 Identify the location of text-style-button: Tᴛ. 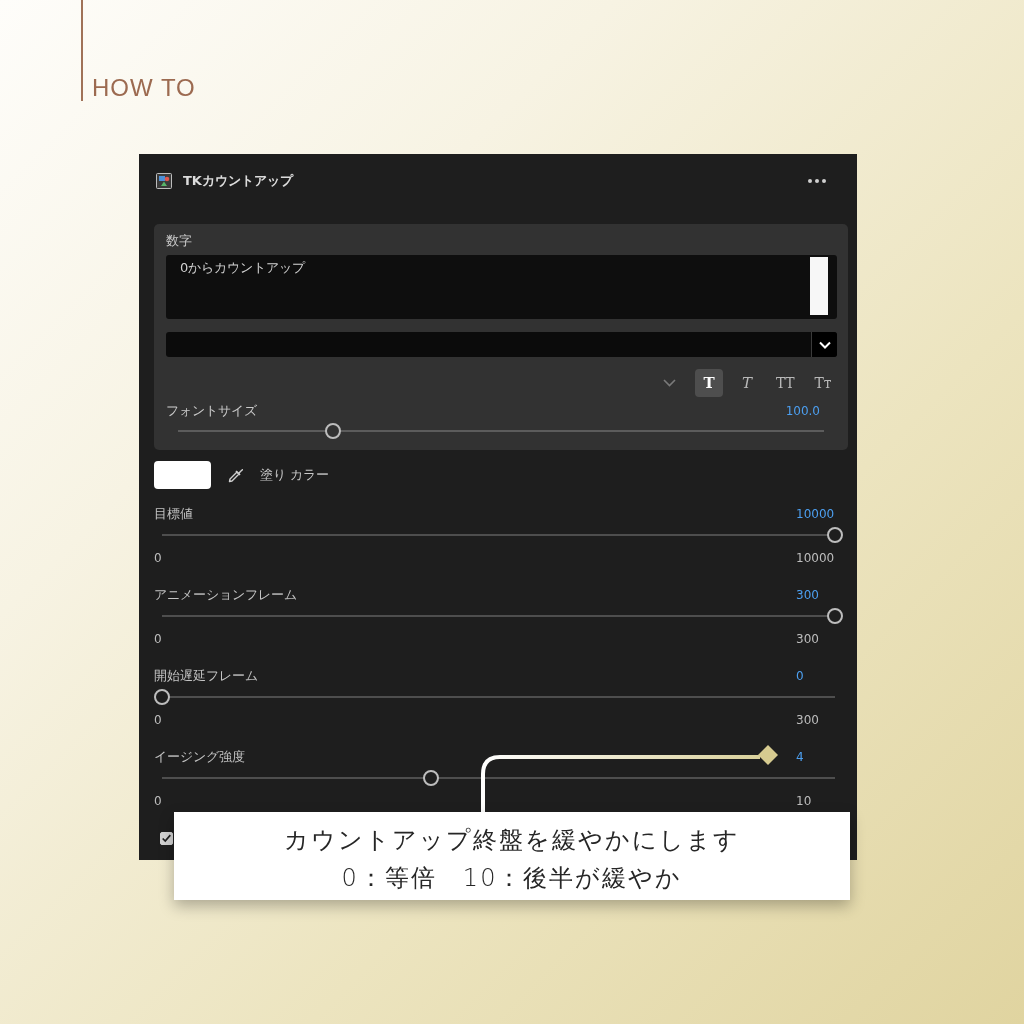
(823, 383).